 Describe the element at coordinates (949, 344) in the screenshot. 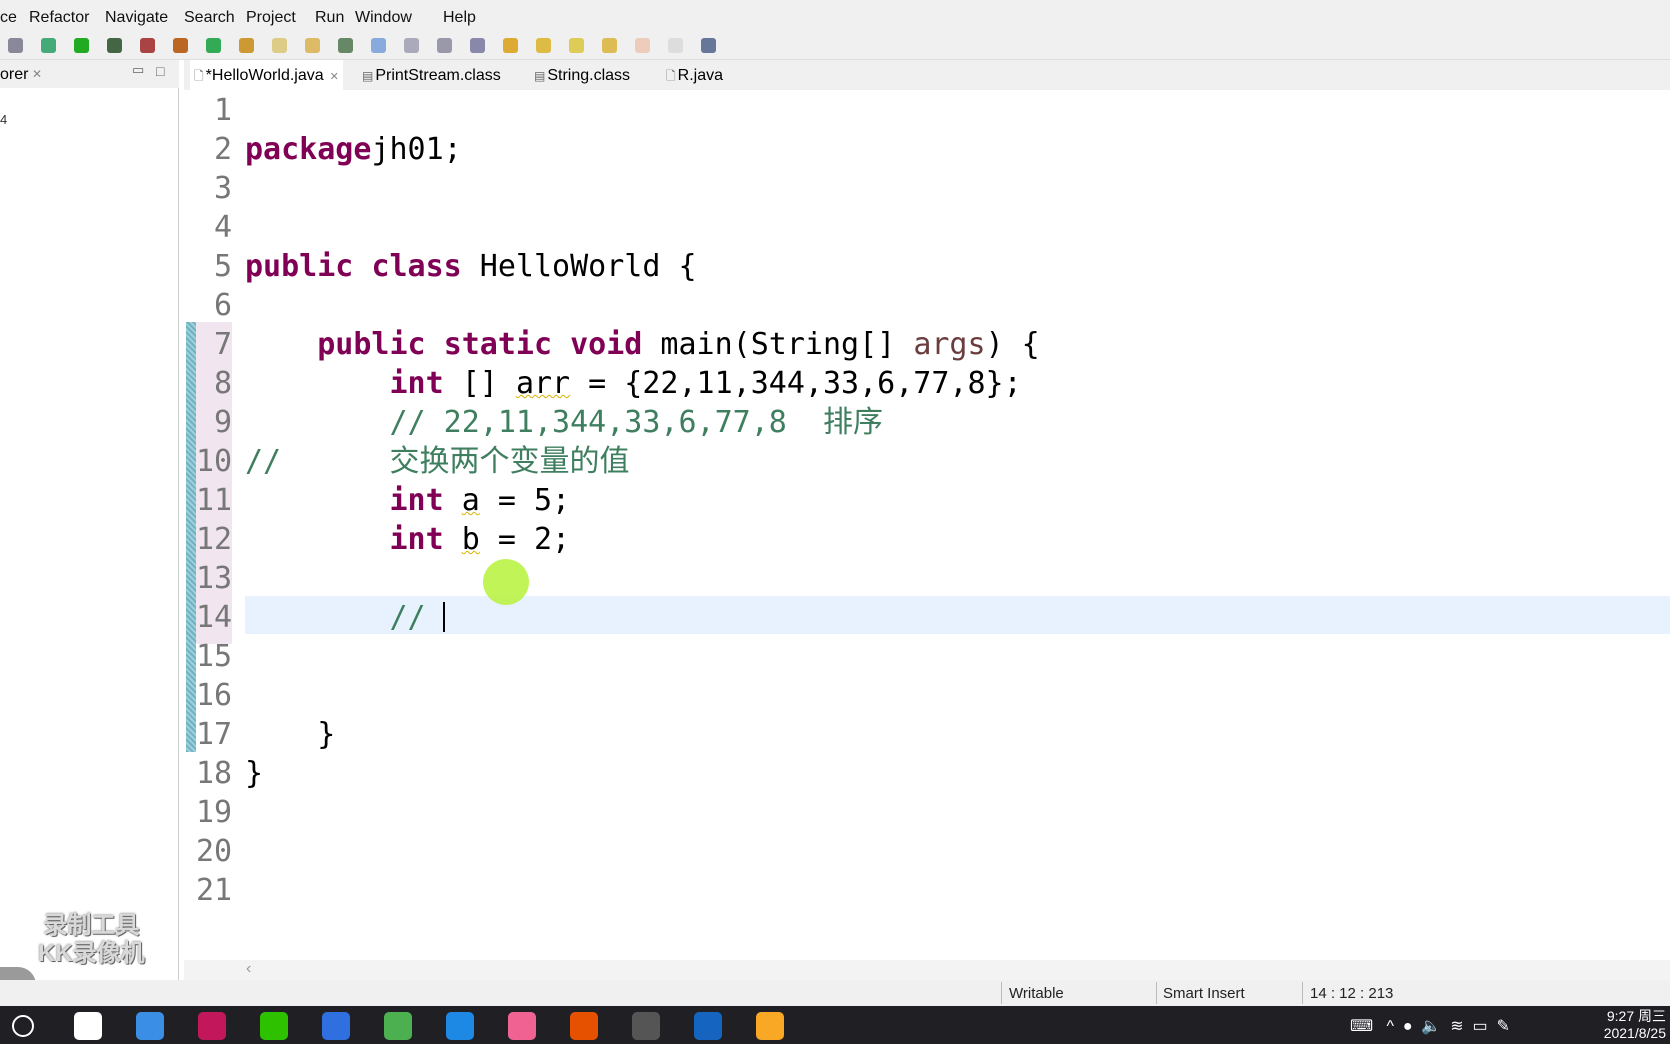

I see `code-token: args` at that location.